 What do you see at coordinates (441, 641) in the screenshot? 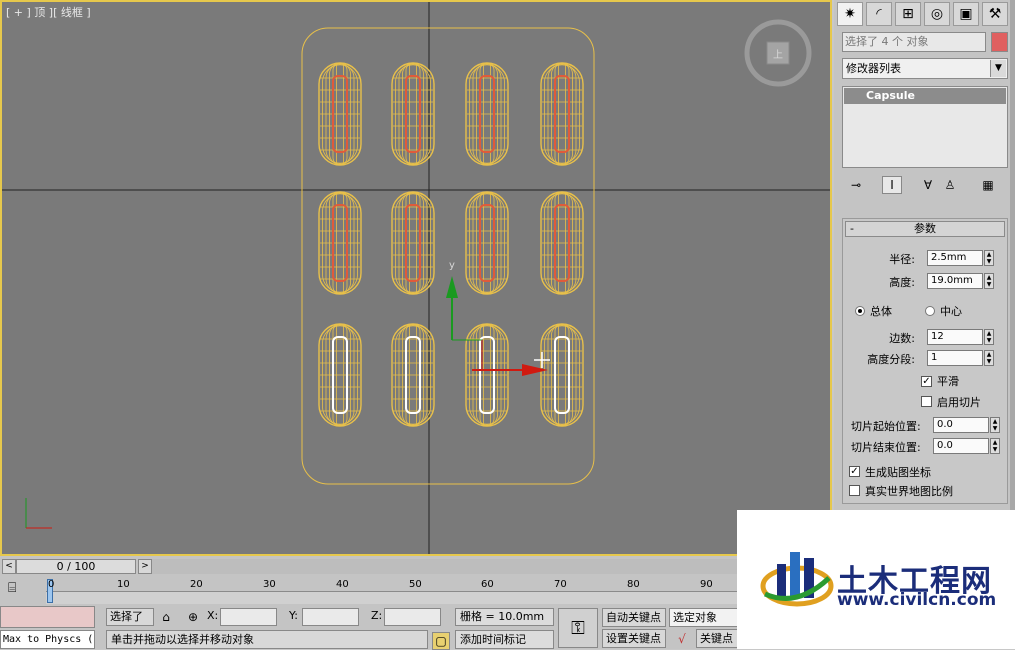
I see `time-tag-icon: ▢` at bounding box center [441, 641].